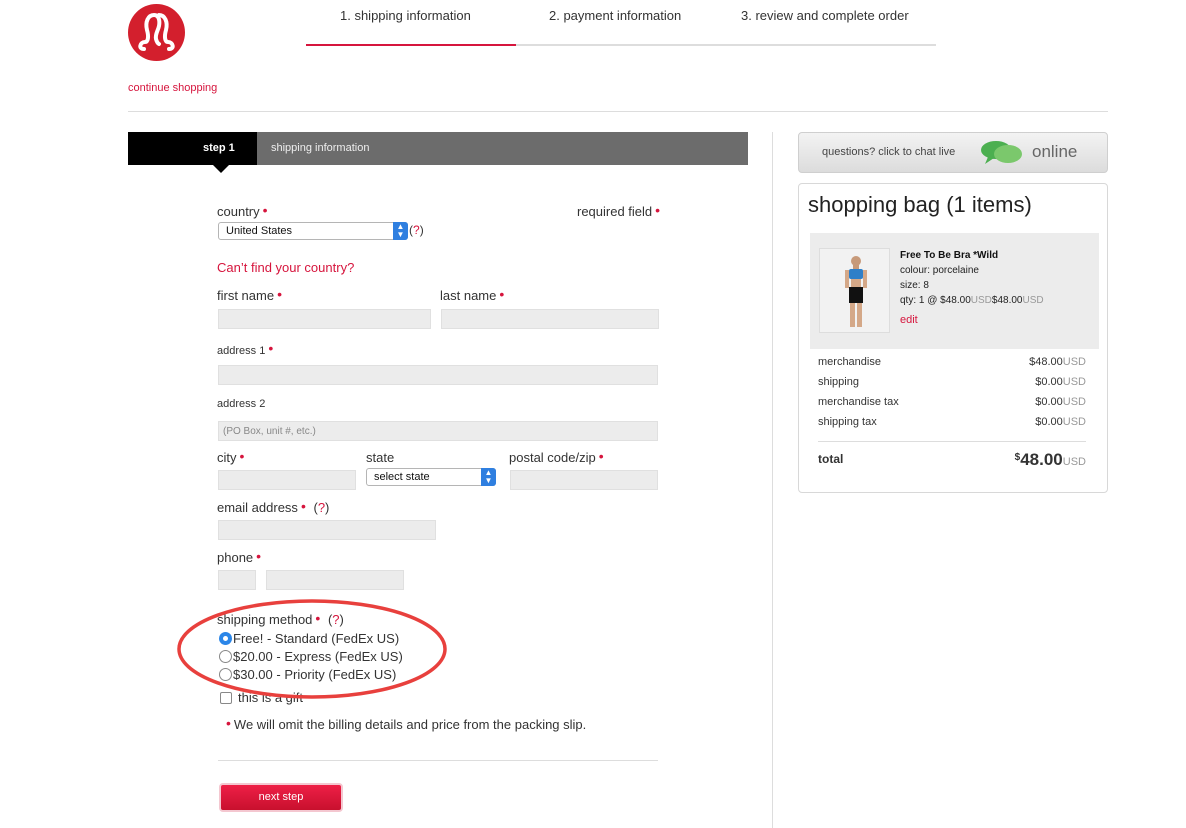 Image resolution: width=1186 pixels, height=828 pixels. Describe the element at coordinates (324, 319) in the screenshot. I see `first-name-field` at that location.